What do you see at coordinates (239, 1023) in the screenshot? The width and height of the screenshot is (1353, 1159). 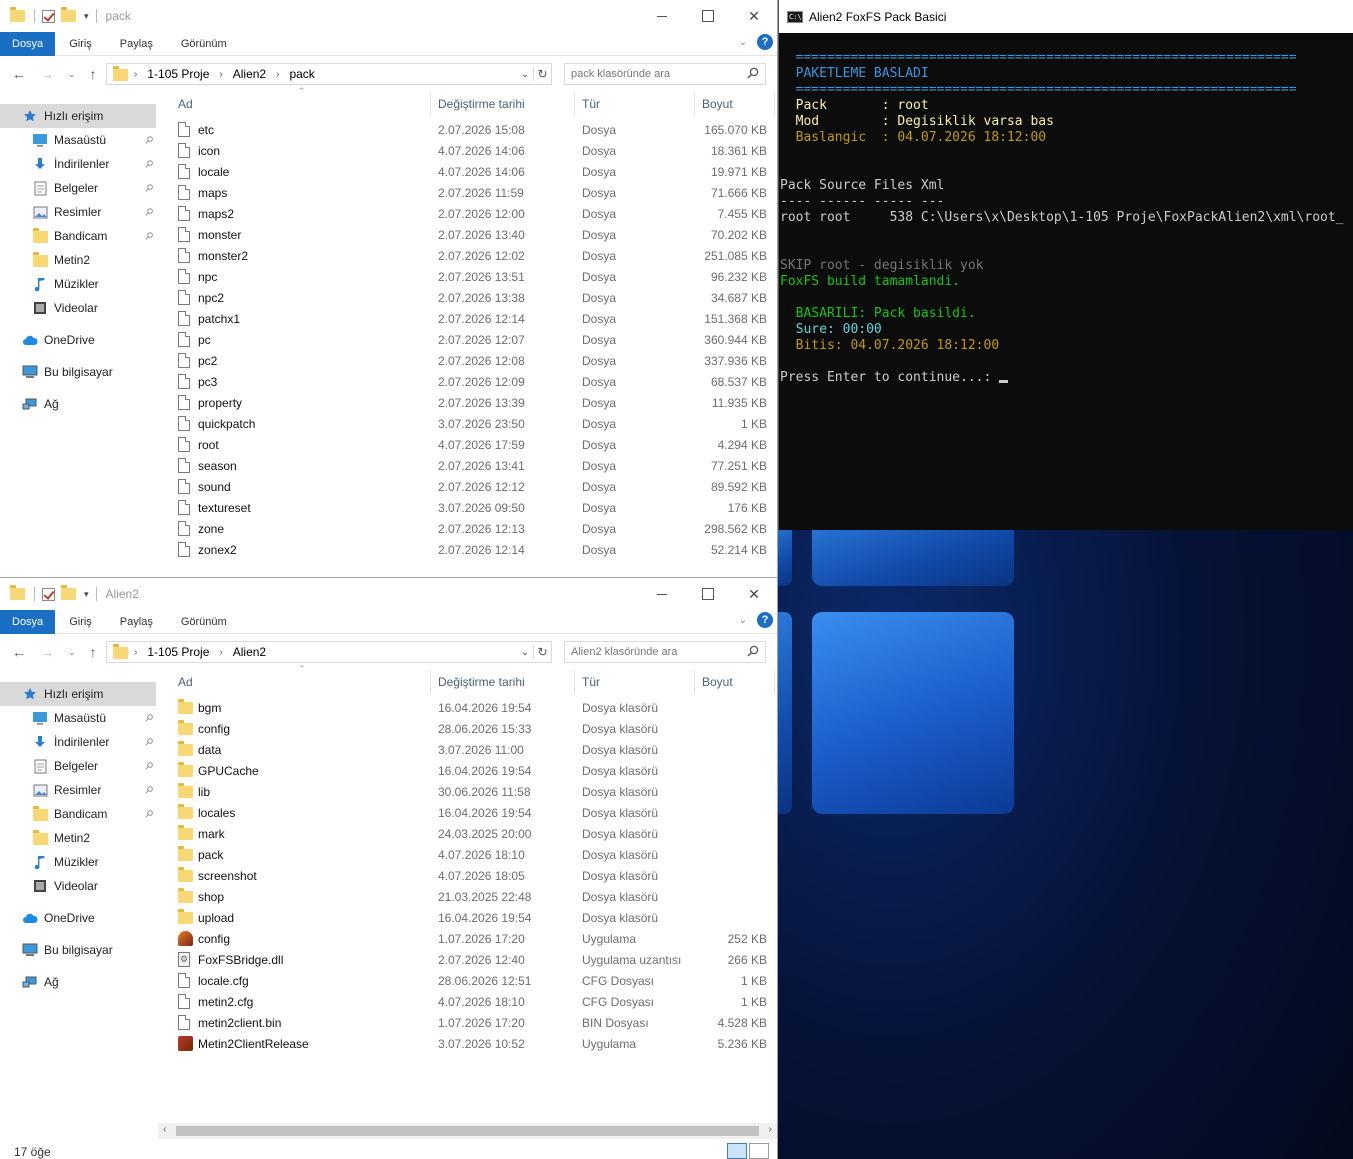 I see `file-name: metin2client.bin` at bounding box center [239, 1023].